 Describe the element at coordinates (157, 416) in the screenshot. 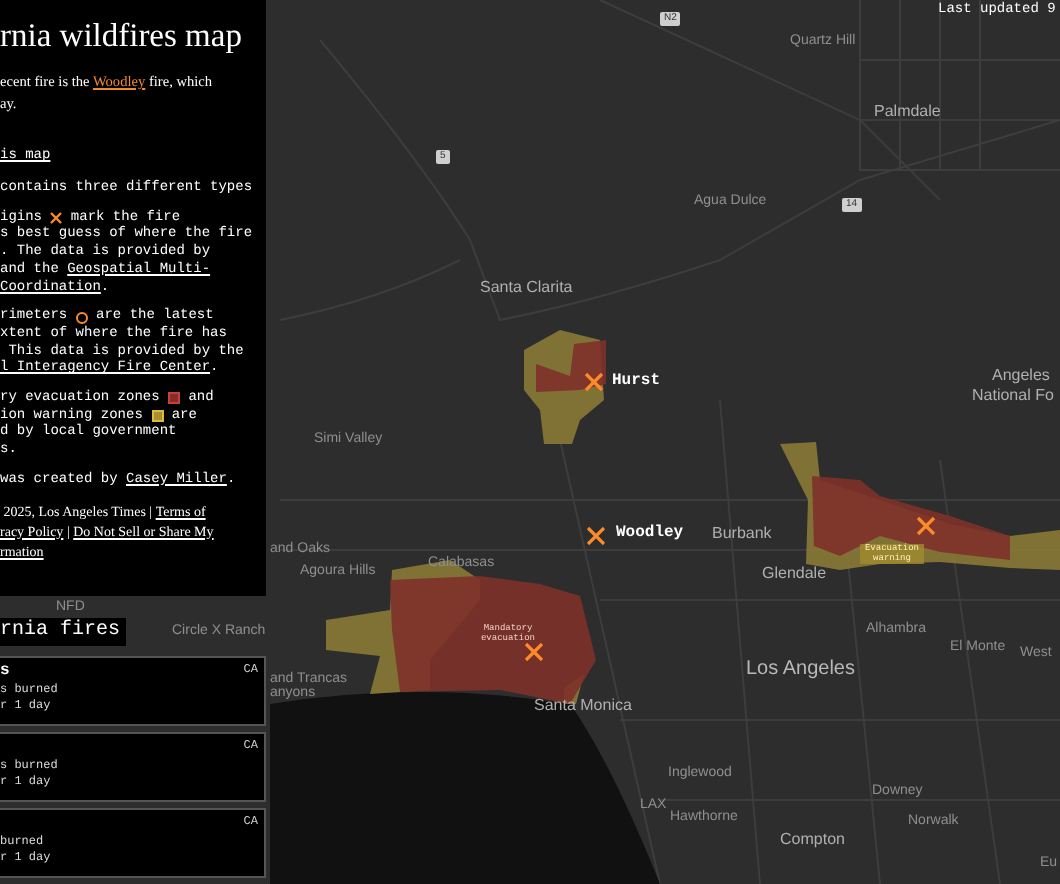

I see `warning-zone-swatch-icon` at that location.